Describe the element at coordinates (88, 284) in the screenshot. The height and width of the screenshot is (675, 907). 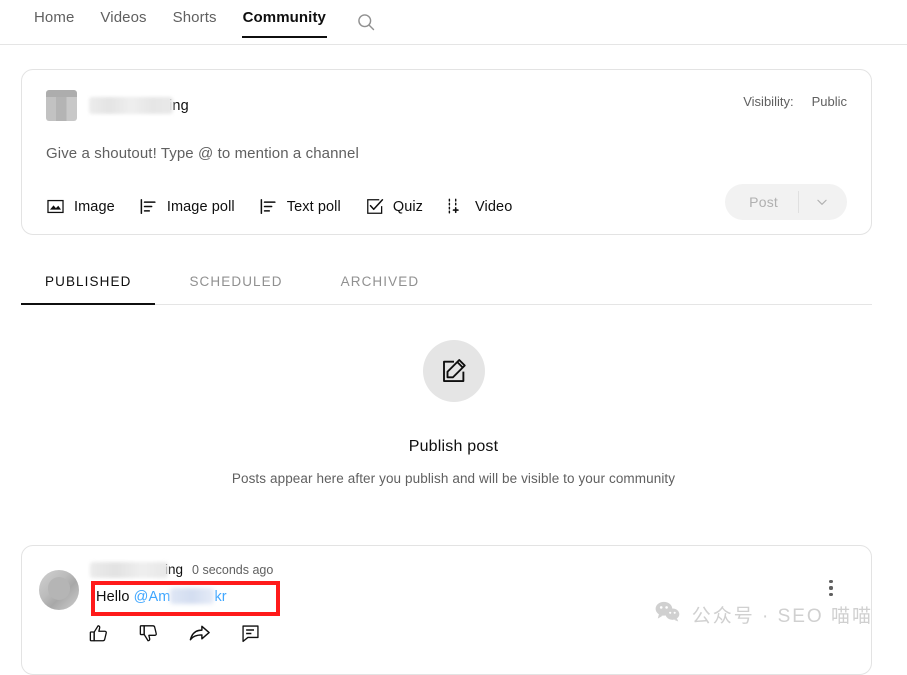
I see `tab-published: PUBLISHED` at that location.